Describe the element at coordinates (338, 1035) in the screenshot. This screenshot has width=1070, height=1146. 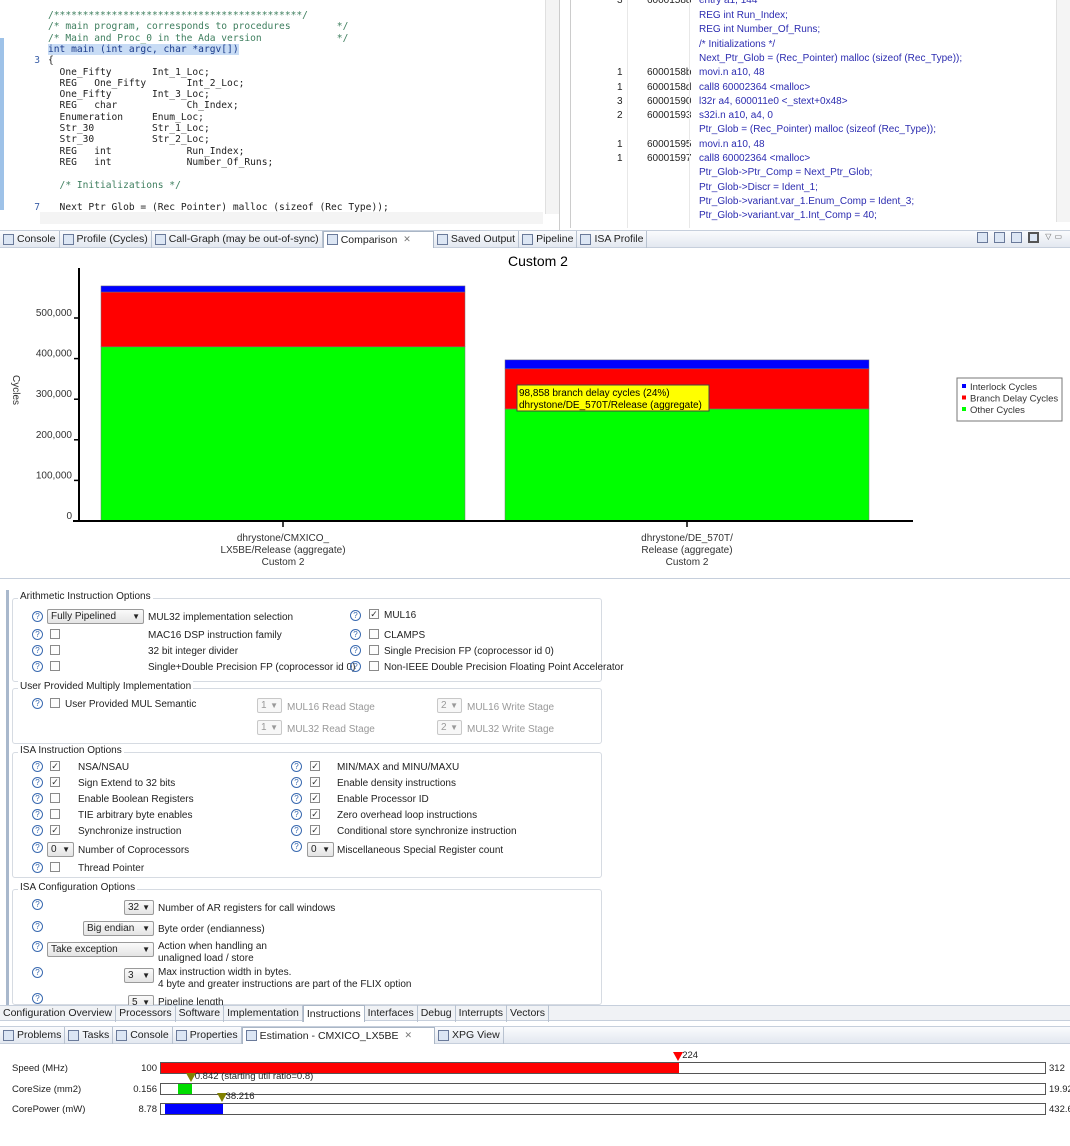
I see `tab-estimation-cmxico-lx5be: Estimation - CMXICO_LX5BE ✕` at that location.